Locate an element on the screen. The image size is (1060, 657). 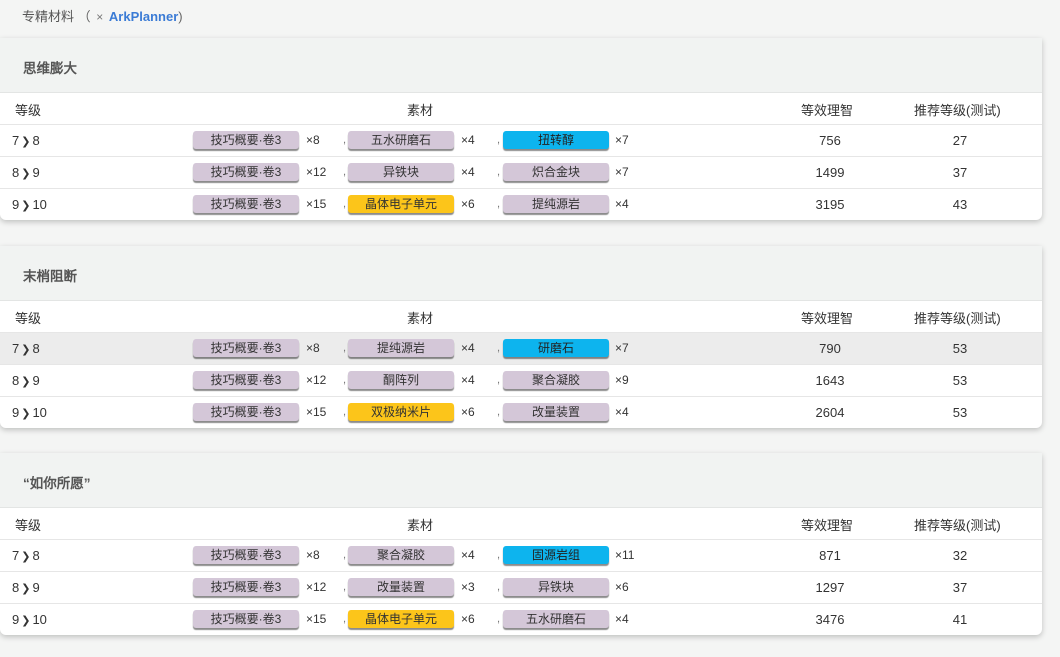
material-chip: 固源岩组 is located at coordinates (556, 555).